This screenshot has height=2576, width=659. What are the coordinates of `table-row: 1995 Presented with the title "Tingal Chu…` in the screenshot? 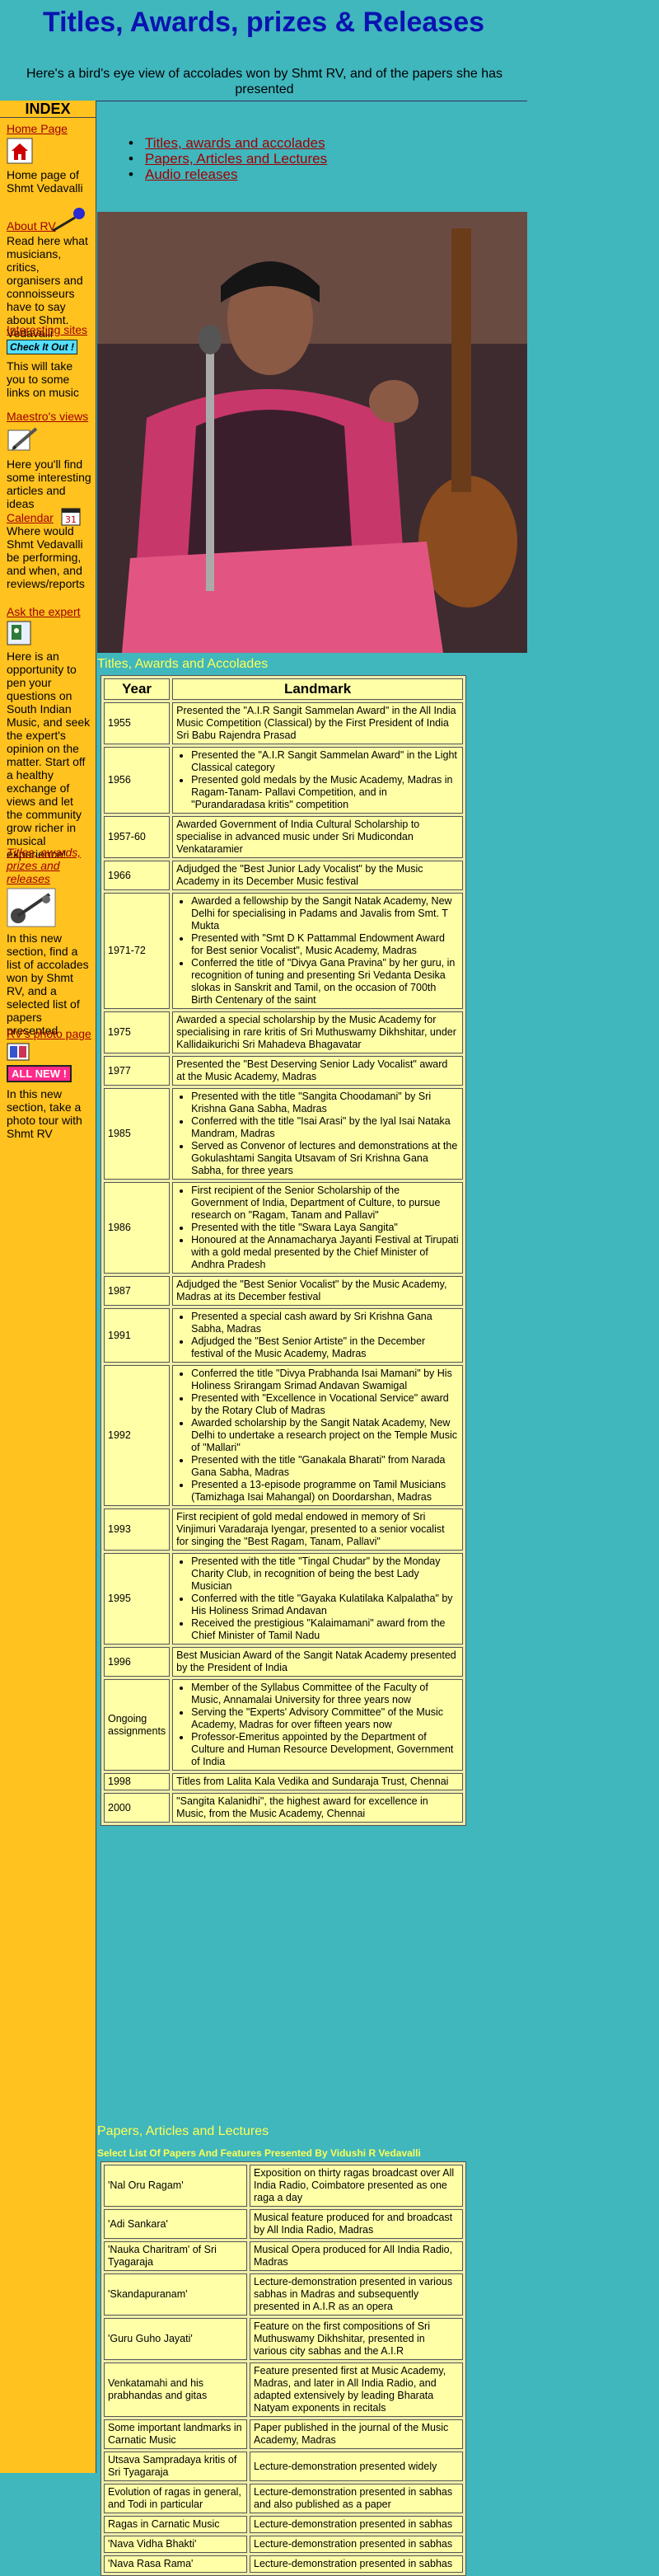 It's located at (283, 1599).